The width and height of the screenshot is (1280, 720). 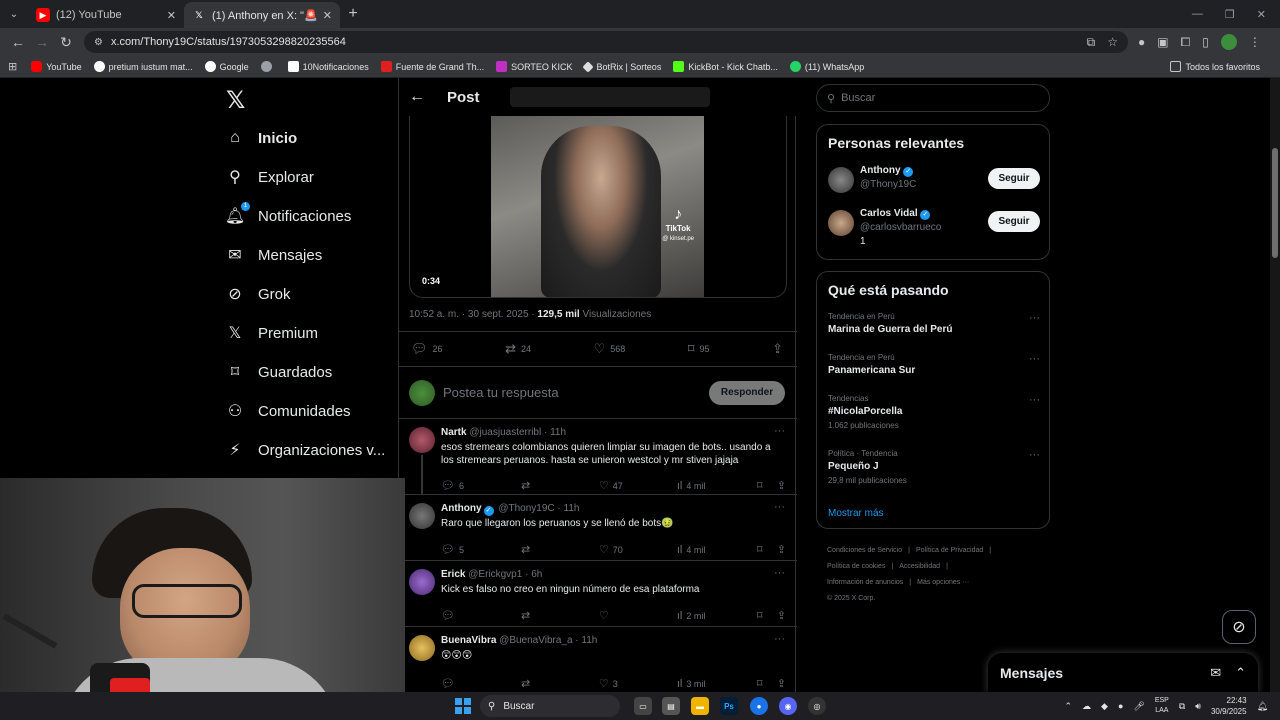 I want to click on footer-link: Política de Privacidad, so click(x=949, y=550).